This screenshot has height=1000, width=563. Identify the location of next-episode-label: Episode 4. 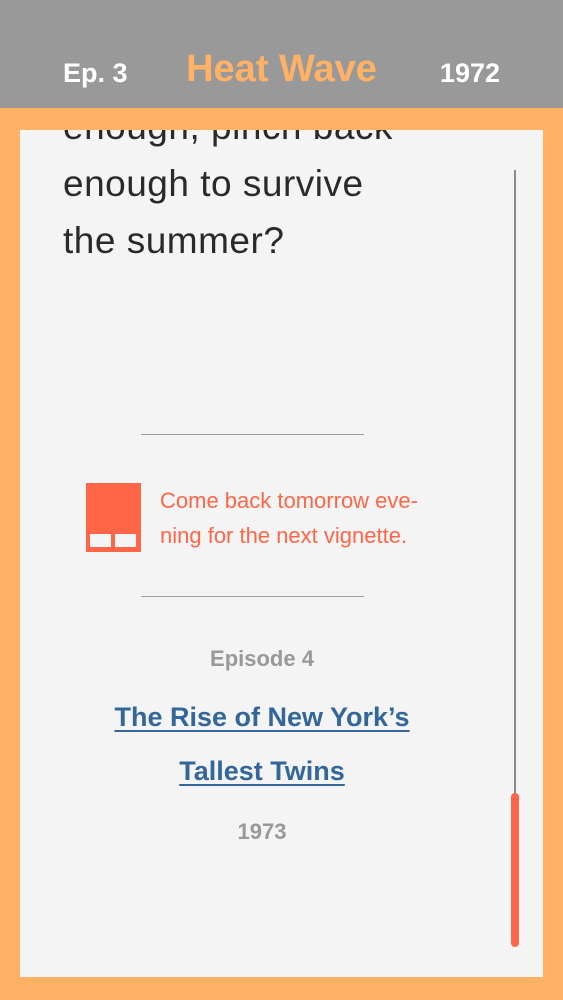
(262, 658).